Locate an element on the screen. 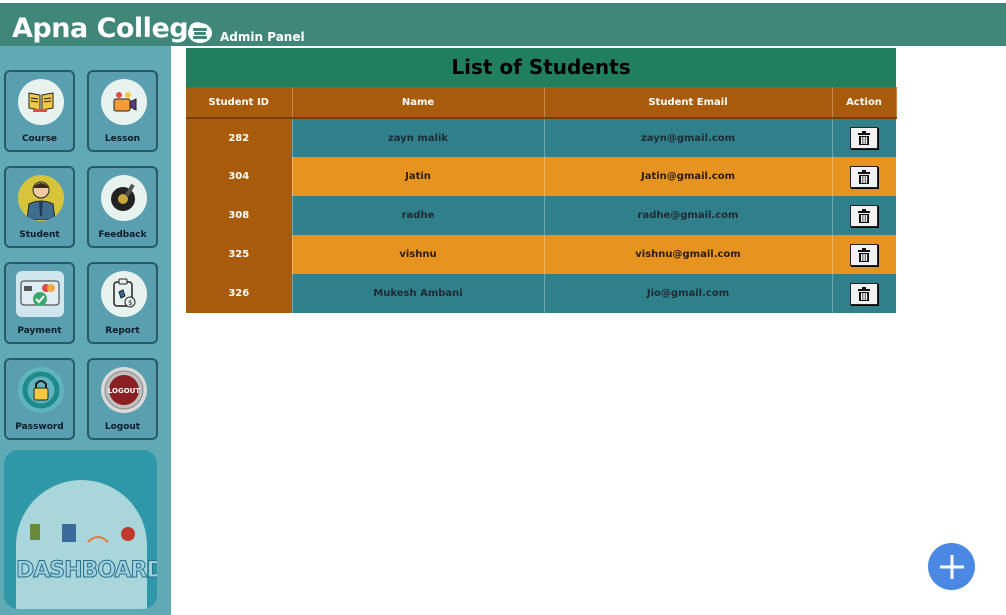  student-name-cell: zayn malik is located at coordinates (418, 137).